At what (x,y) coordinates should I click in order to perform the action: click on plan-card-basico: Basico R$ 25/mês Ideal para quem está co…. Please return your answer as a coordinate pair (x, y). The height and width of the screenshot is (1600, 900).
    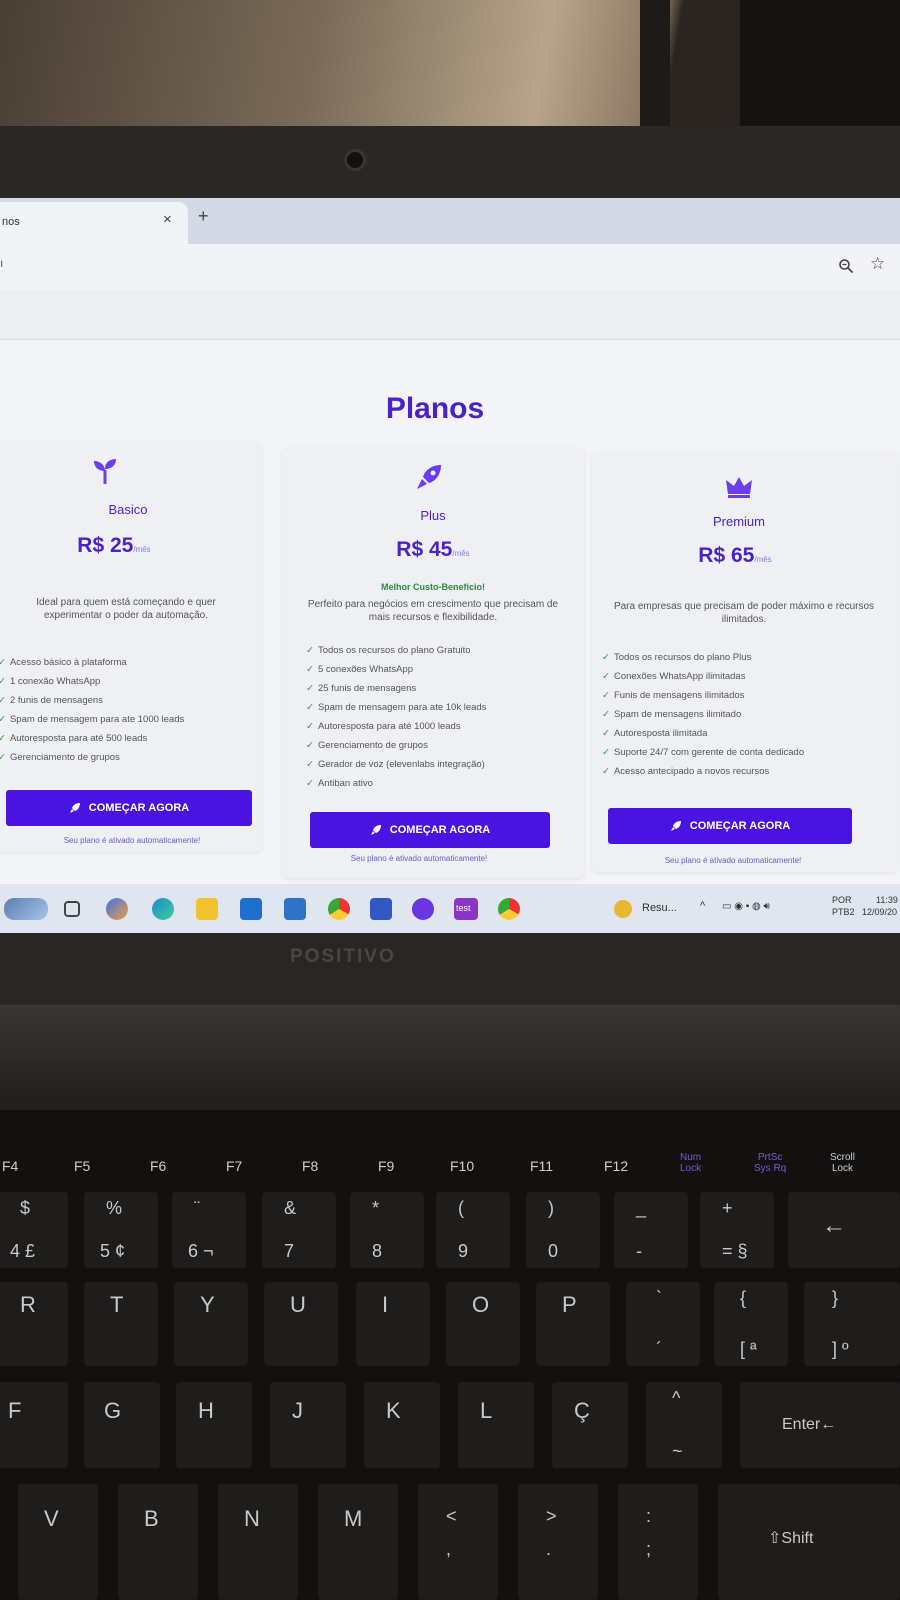
    Looking at the image, I should click on (131, 647).